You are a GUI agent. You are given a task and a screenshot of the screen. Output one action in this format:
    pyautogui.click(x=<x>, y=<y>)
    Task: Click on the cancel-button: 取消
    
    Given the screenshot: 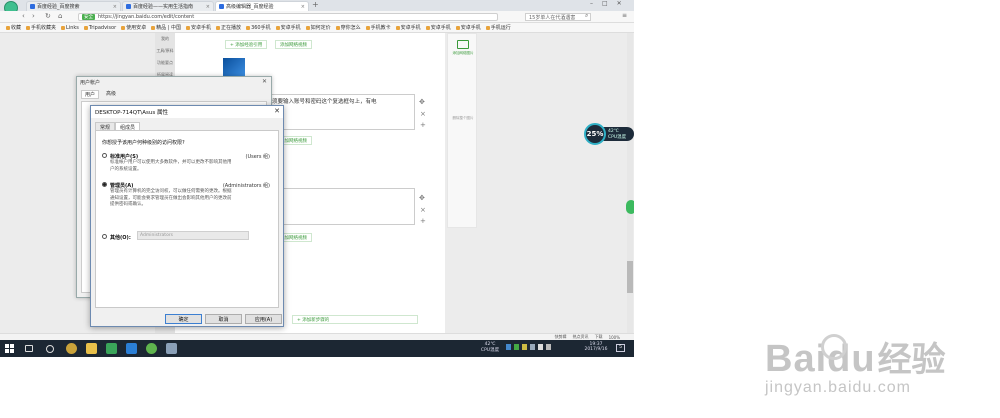 What is the action you would take?
    pyautogui.click(x=223, y=319)
    